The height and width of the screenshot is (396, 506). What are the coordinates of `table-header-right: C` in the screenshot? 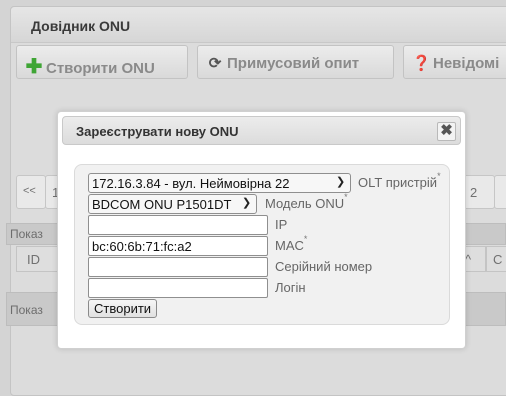 It's located at (496, 259).